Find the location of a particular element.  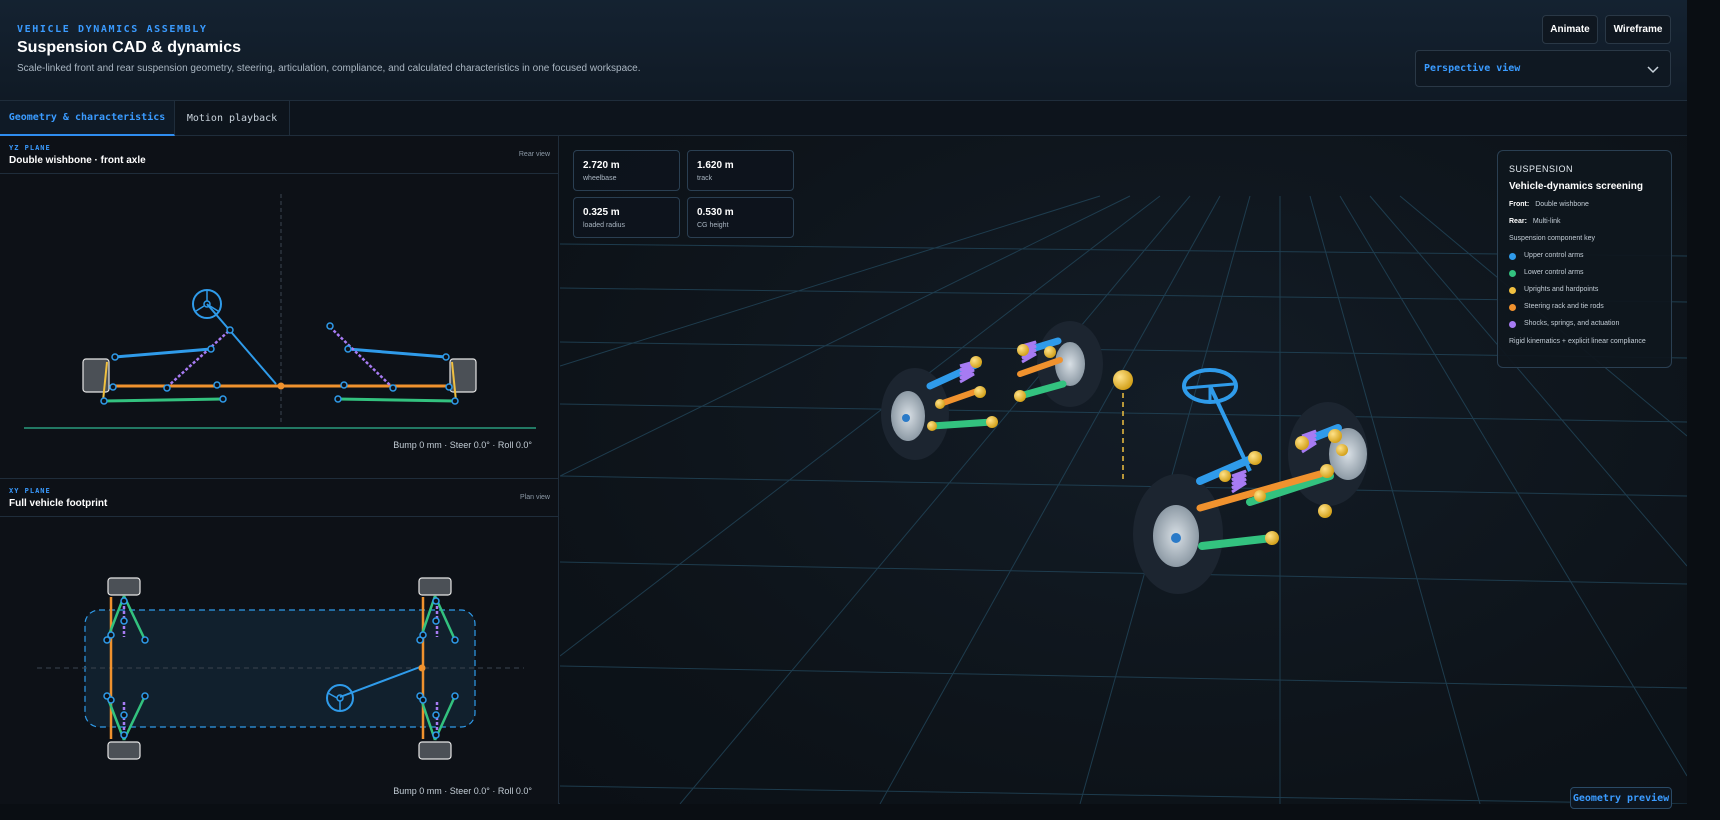

legend-item-uprights: Uprights and hardpoints is located at coordinates (1561, 289).